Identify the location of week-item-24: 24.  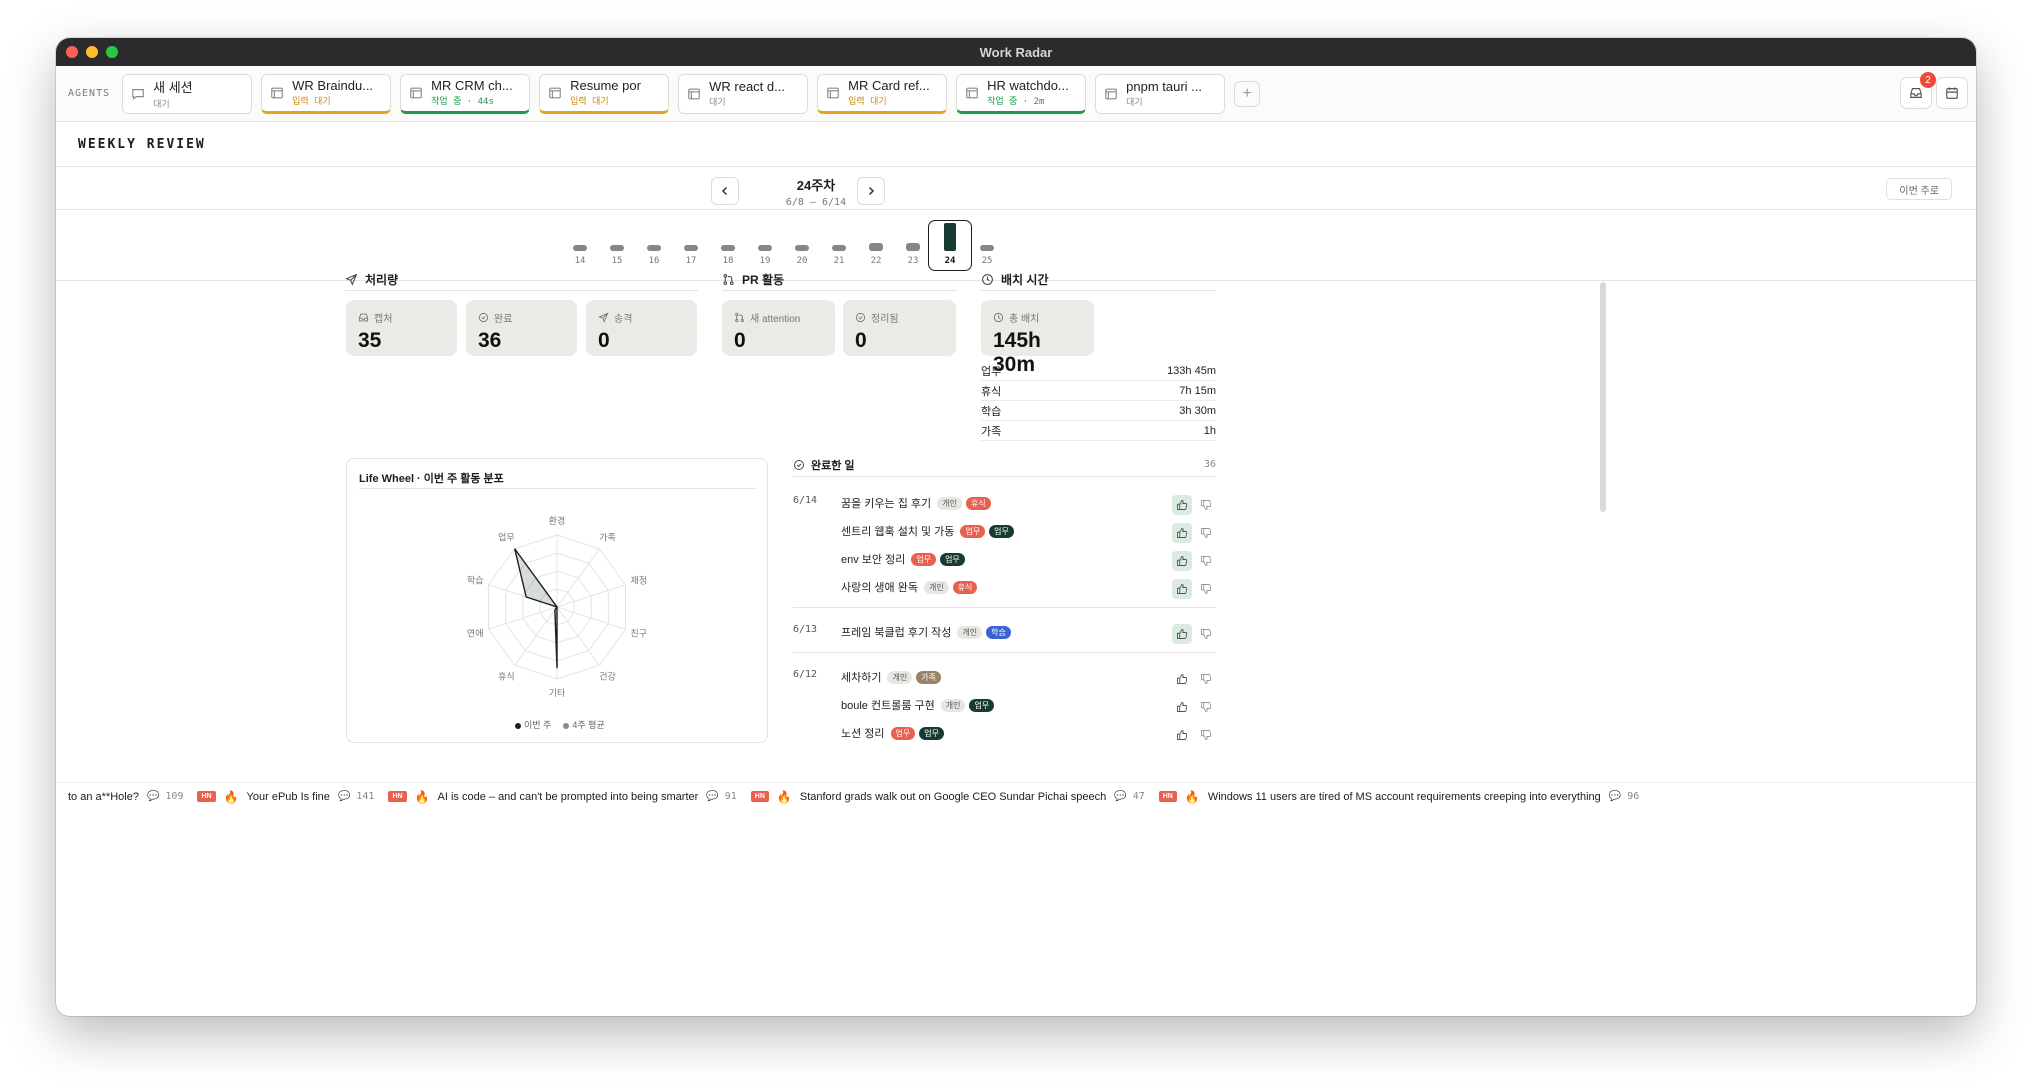
(950, 245).